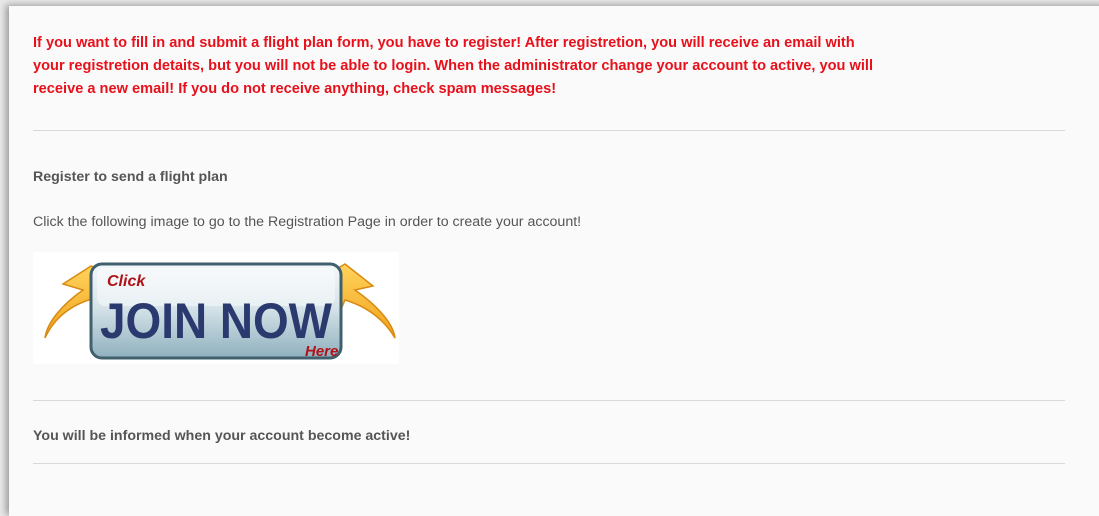  What do you see at coordinates (216, 321) in the screenshot?
I see `join-main-text: JOIN NOW` at bounding box center [216, 321].